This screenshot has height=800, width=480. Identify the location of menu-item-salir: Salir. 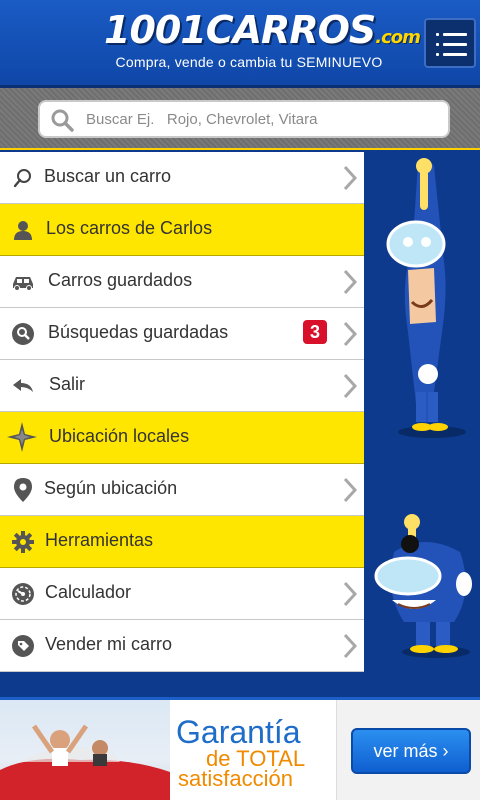
(182, 386).